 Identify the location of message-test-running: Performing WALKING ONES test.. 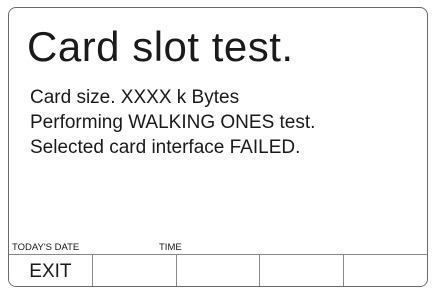
(173, 122).